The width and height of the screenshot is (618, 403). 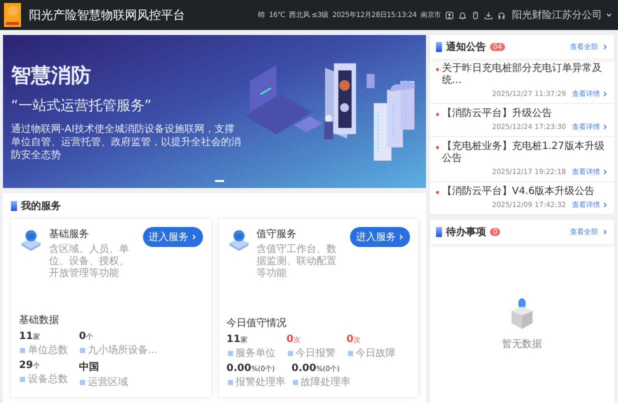 What do you see at coordinates (51, 75) in the screenshot?
I see `banner-title: 智慧消防` at bounding box center [51, 75].